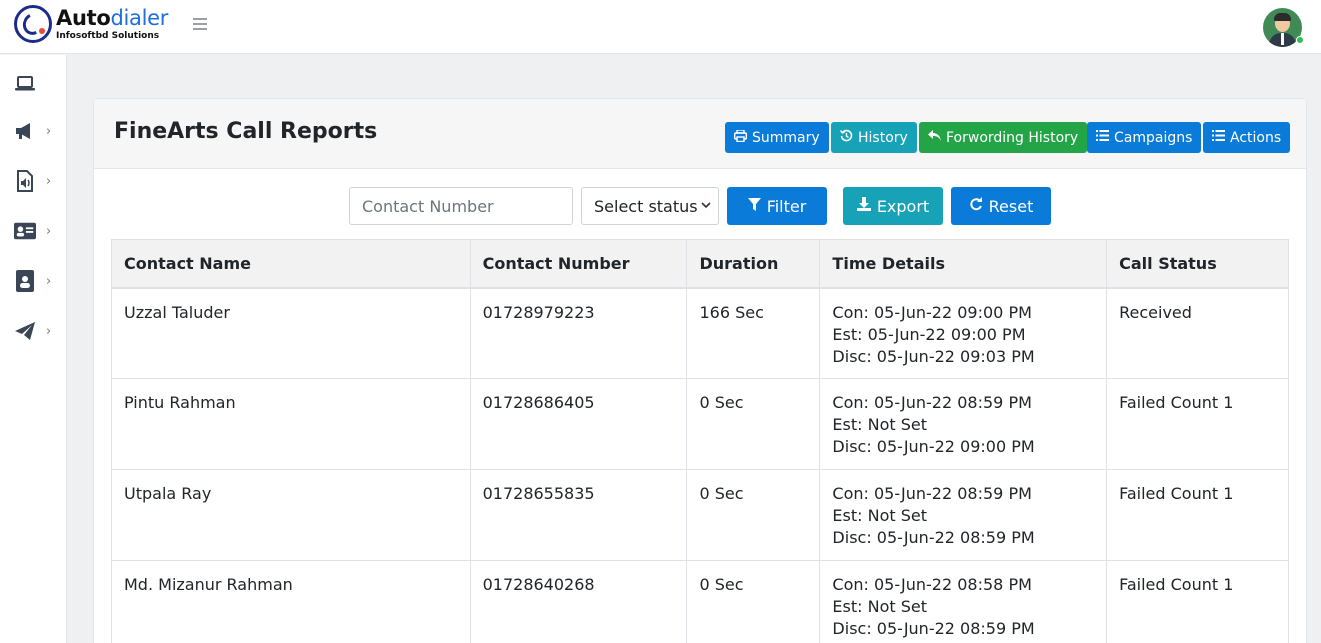  Describe the element at coordinates (578, 515) in the screenshot. I see `contact-number-cell: 01728655835` at that location.